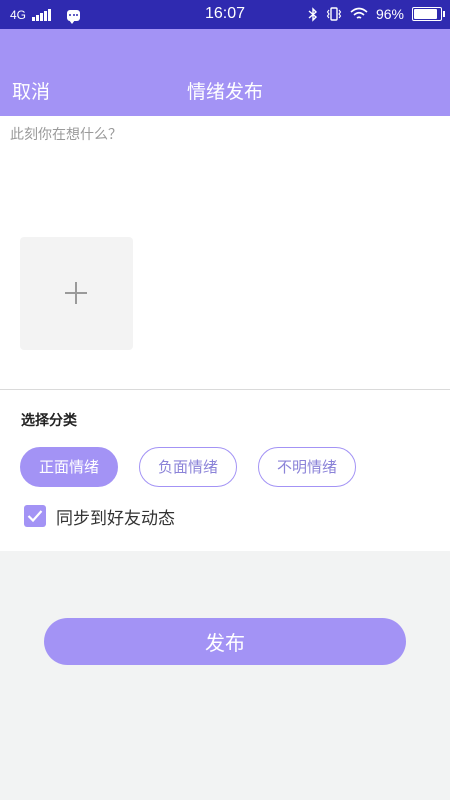 The image size is (450, 800). Describe the element at coordinates (359, 13) in the screenshot. I see `wifi-icon` at that location.